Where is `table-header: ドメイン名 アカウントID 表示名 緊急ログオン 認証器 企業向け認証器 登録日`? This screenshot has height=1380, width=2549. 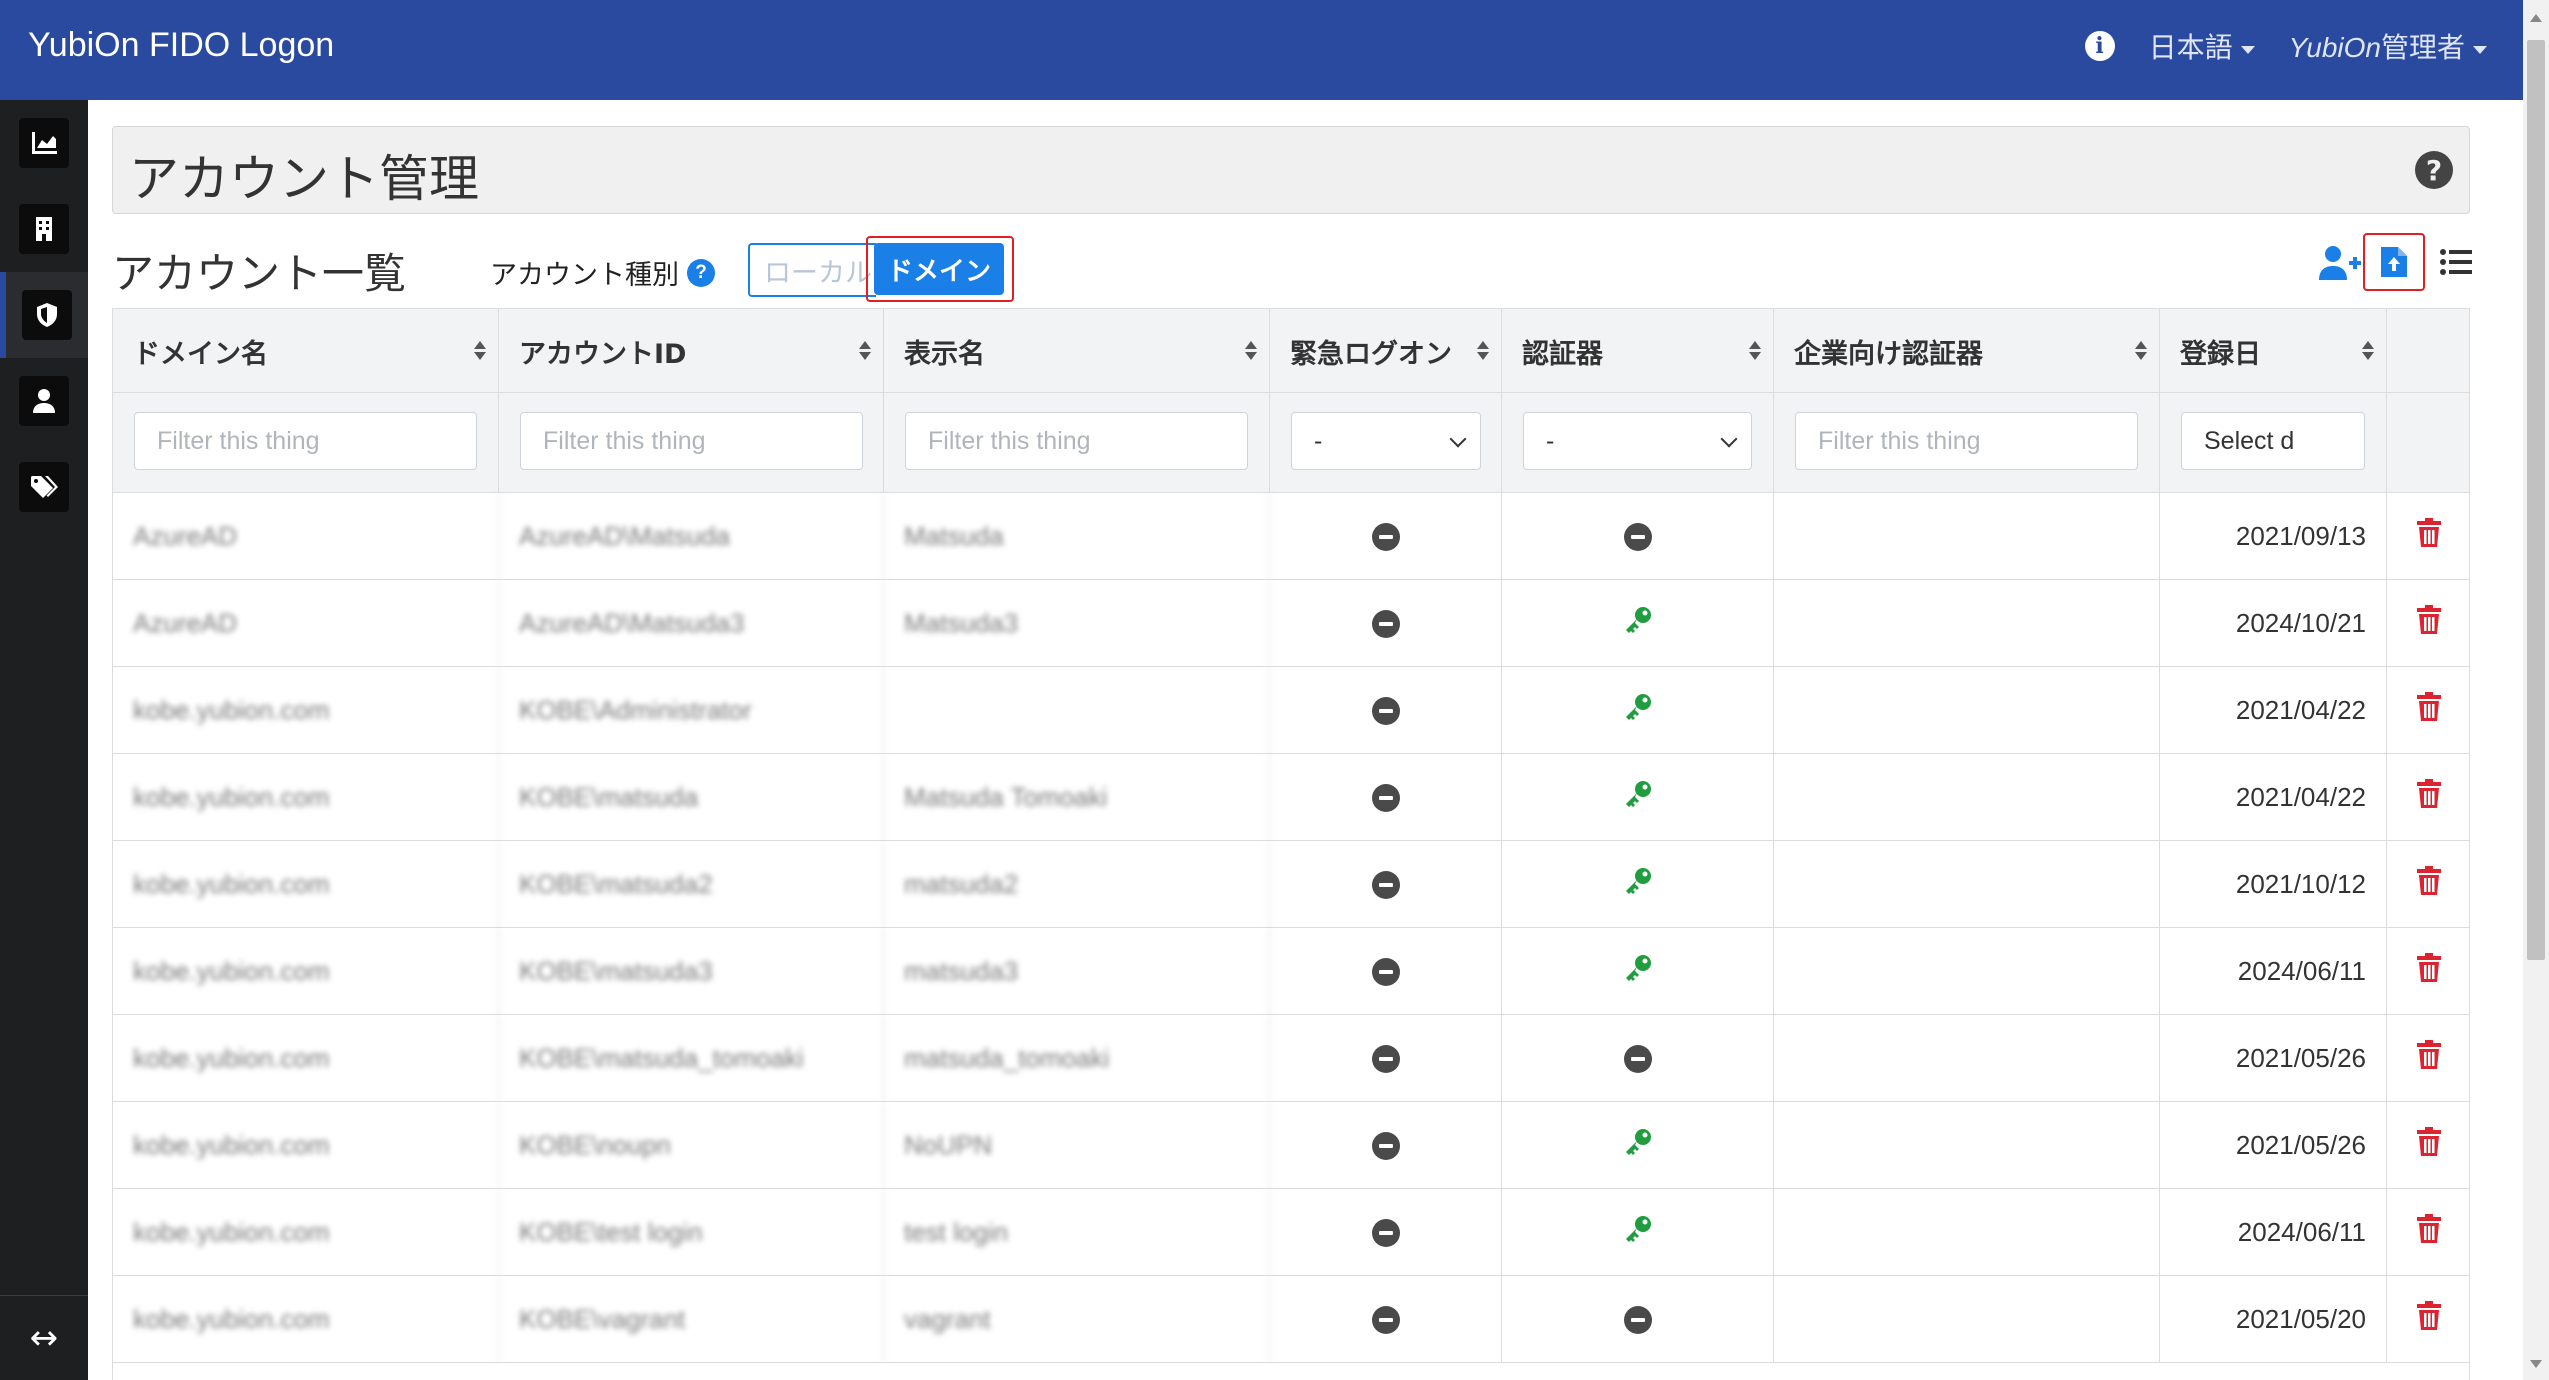 table-header: ドメイン名 アカウントID 表示名 緊急ログオン 認証器 企業向け認証器 登録日 is located at coordinates (1291, 351).